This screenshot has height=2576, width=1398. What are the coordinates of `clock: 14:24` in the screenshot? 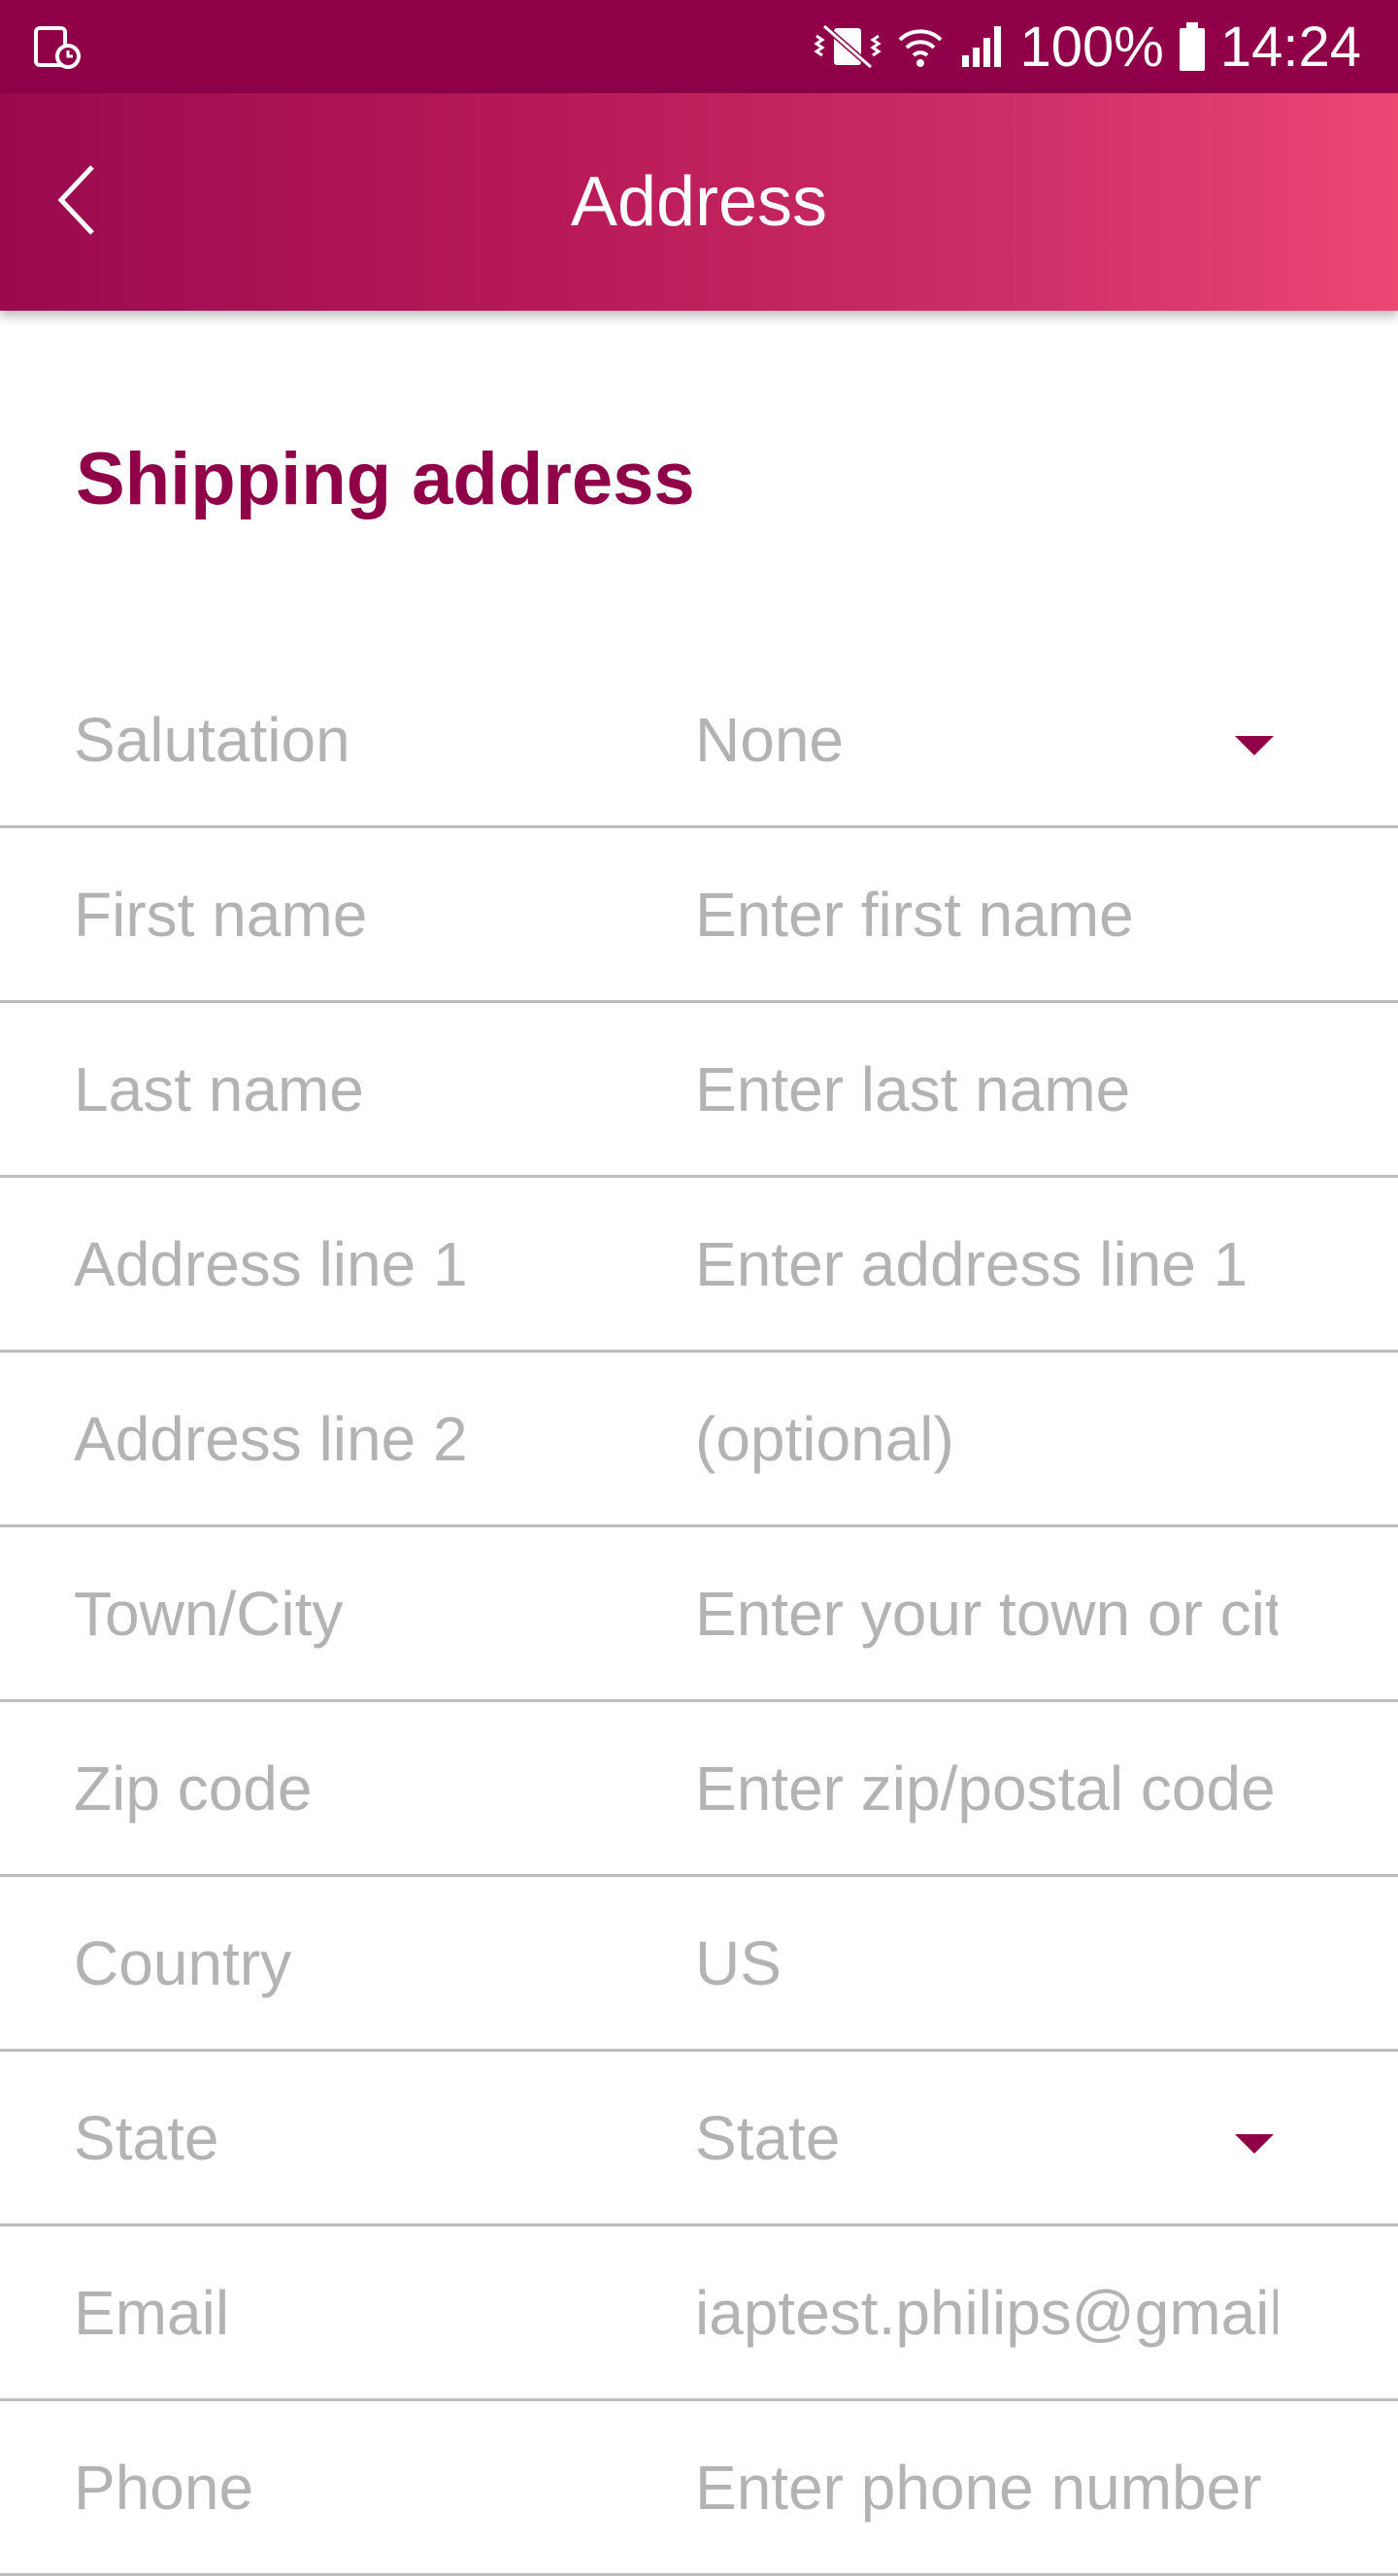 It's located at (1290, 47).